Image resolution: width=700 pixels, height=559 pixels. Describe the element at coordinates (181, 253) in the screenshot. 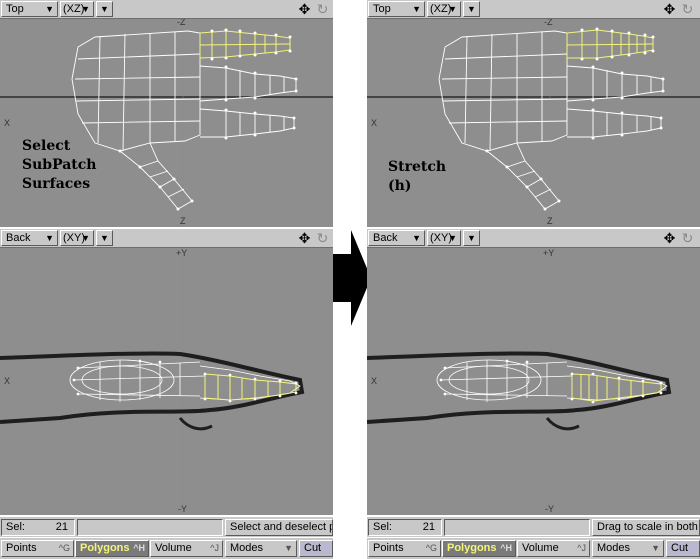

I see `axis-label-top: +Y` at that location.